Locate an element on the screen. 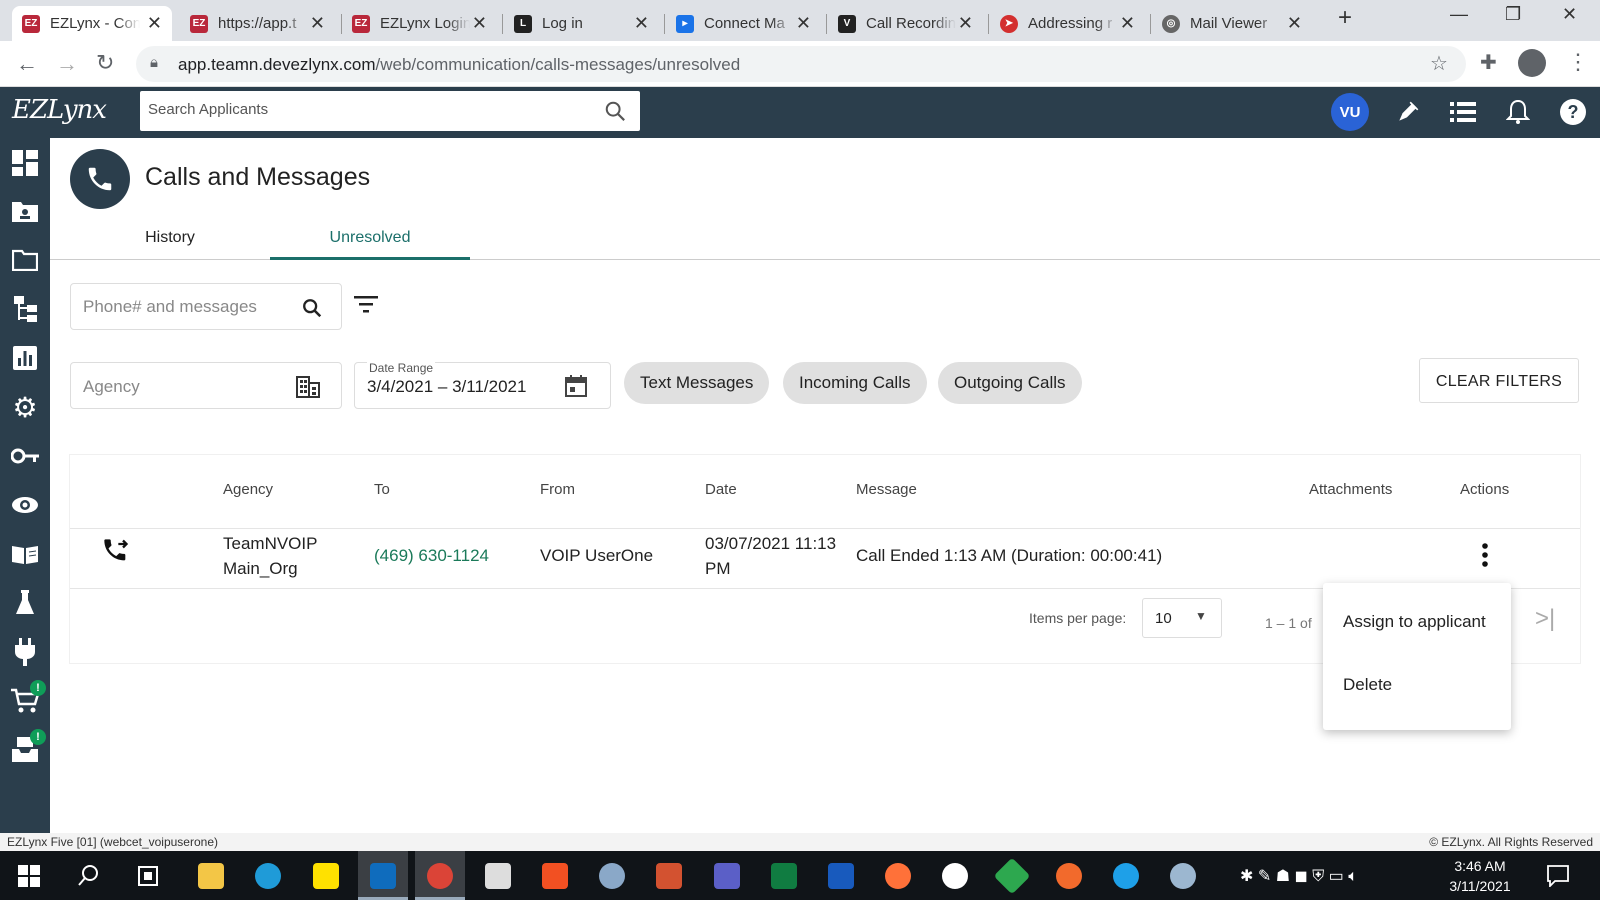 Image resolution: width=1600 pixels, height=900 pixels. folder-icon is located at coordinates (25, 260).